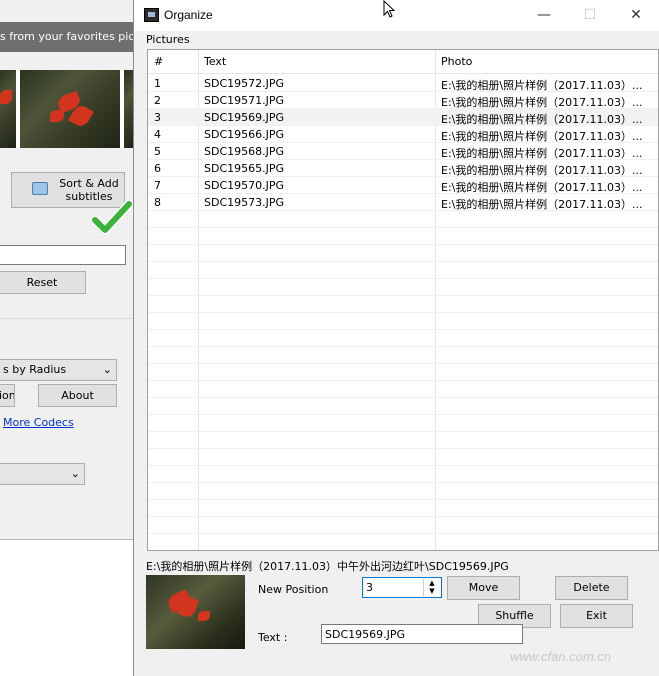 This screenshot has width=659, height=676. I want to click on row-text: SDC19568.JPG, so click(244, 151).